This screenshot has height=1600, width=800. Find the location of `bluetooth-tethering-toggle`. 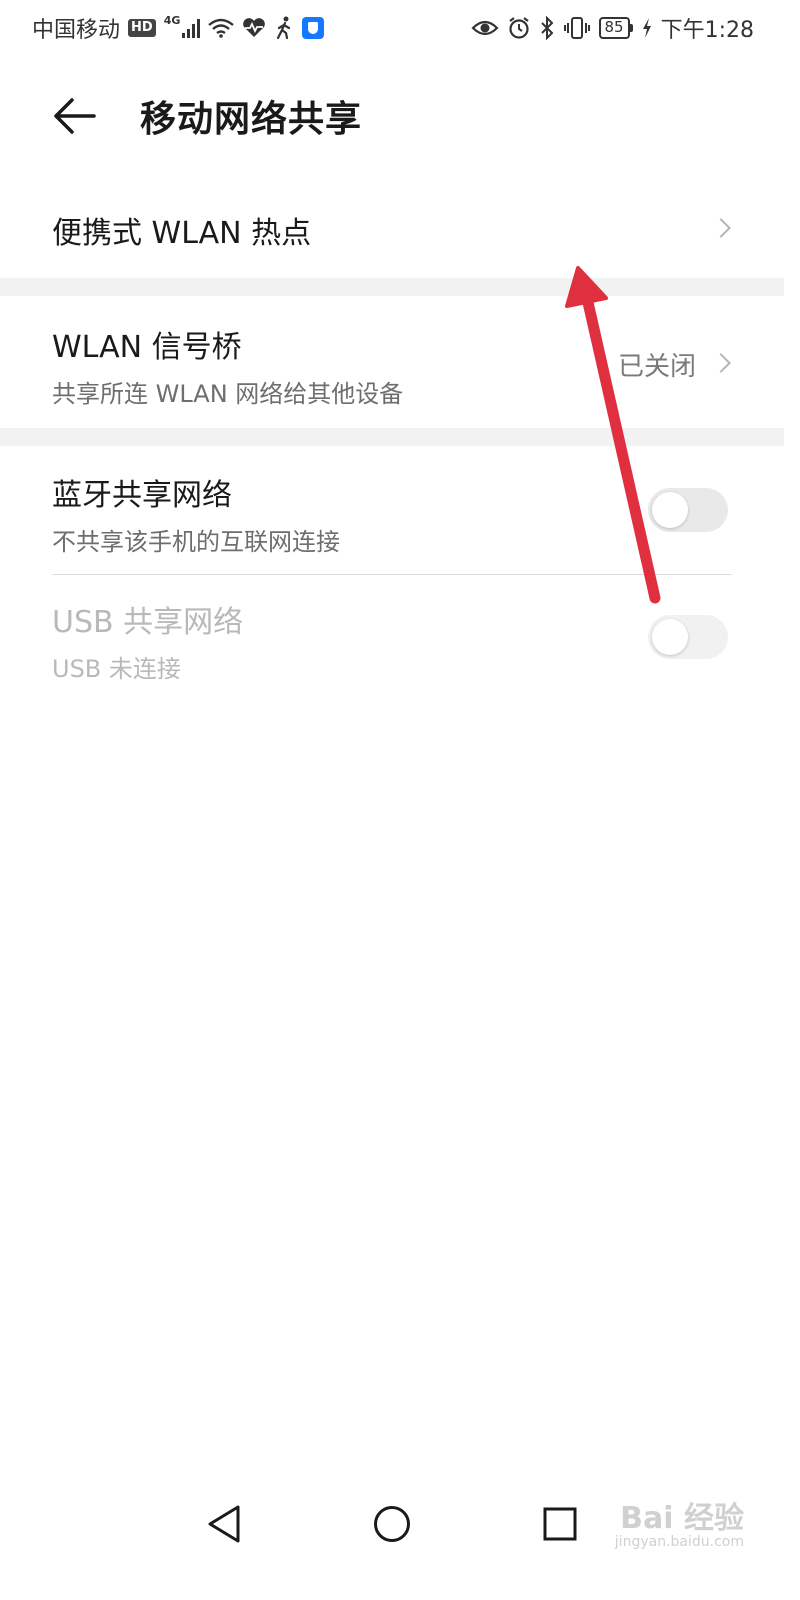

bluetooth-tethering-toggle is located at coordinates (688, 510).